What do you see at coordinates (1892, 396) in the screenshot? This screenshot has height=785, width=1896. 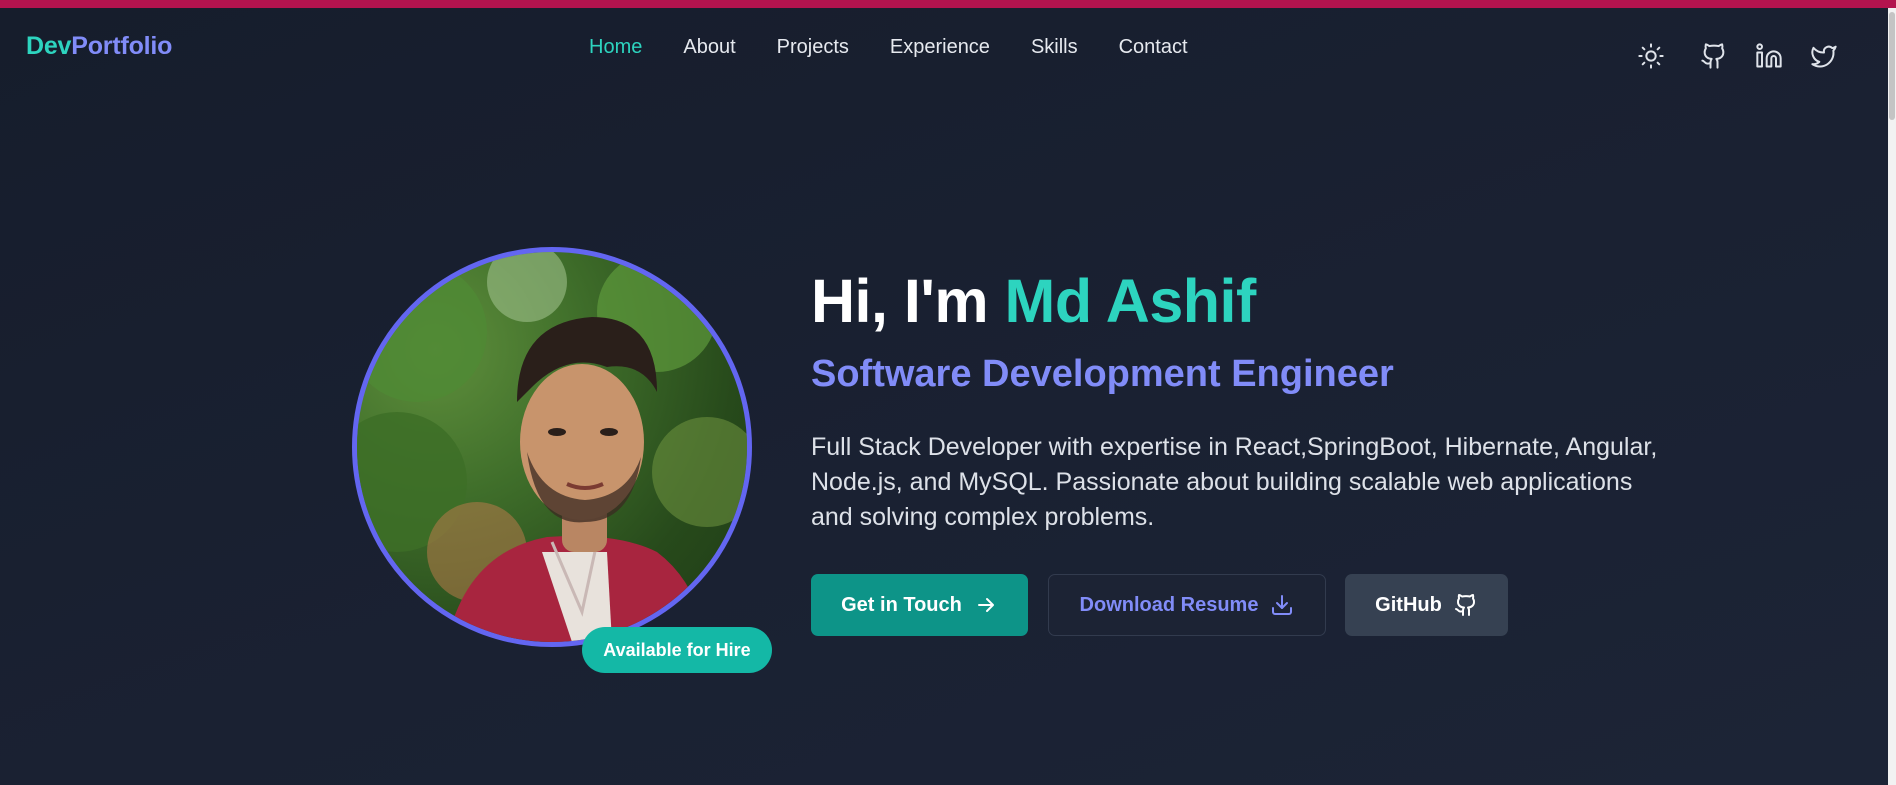 I see `page-scrollbar` at bounding box center [1892, 396].